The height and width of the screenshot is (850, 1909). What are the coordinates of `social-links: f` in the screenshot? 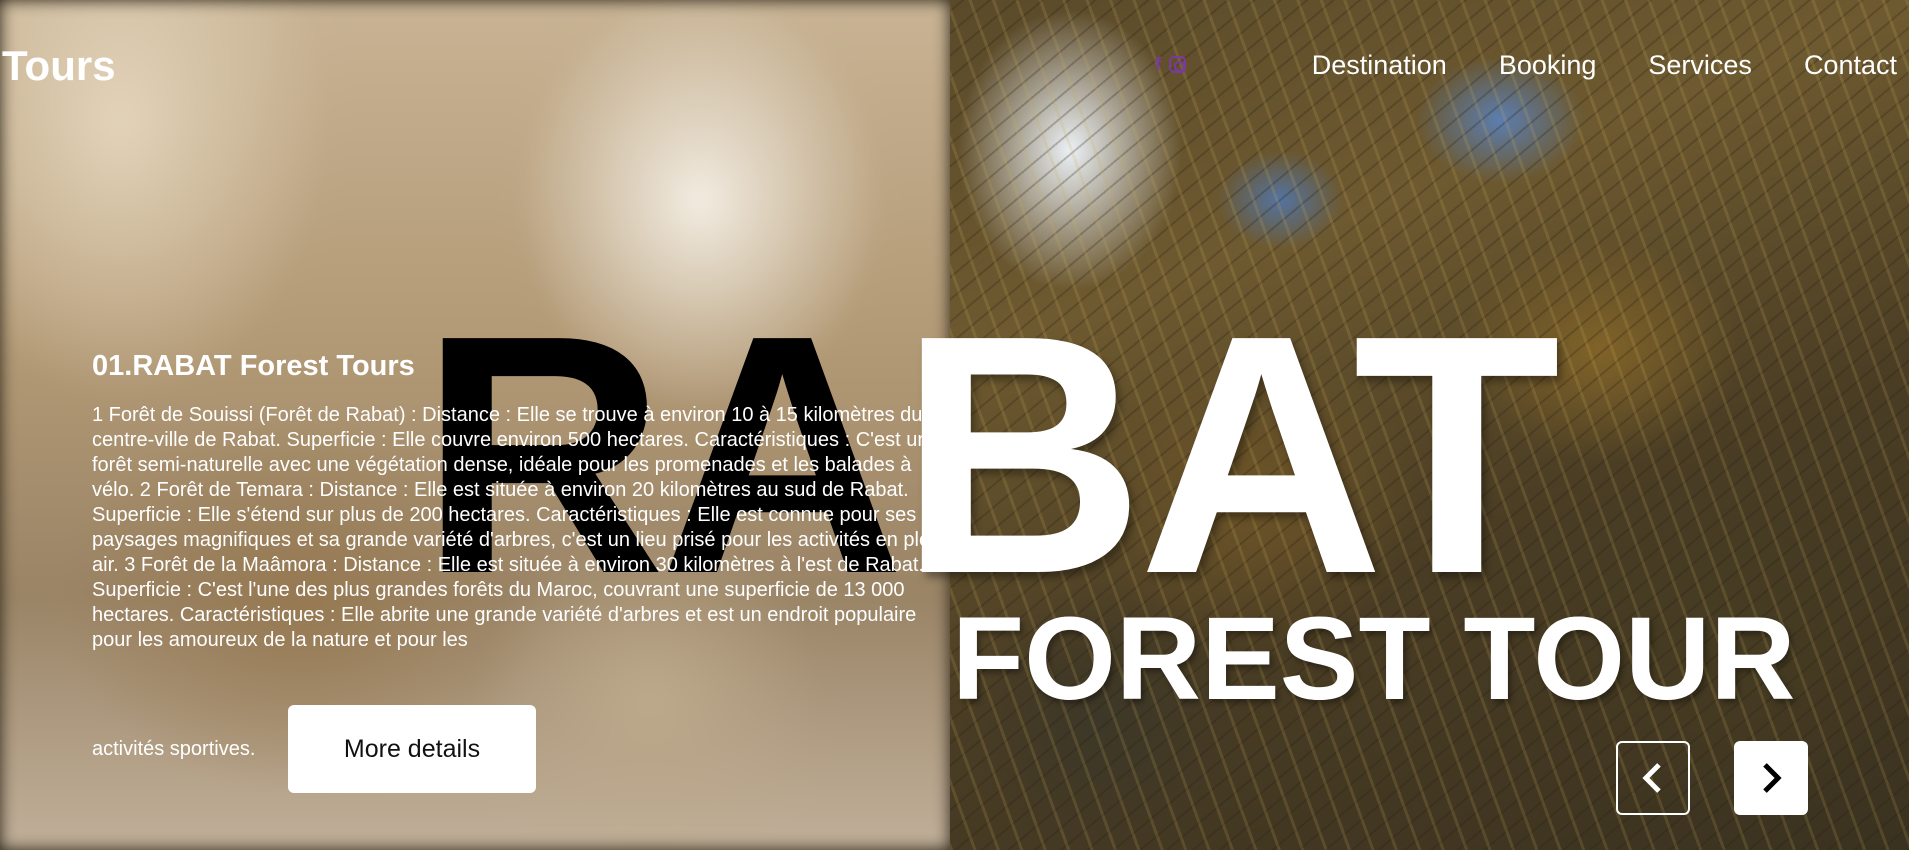 It's located at (1170, 64).